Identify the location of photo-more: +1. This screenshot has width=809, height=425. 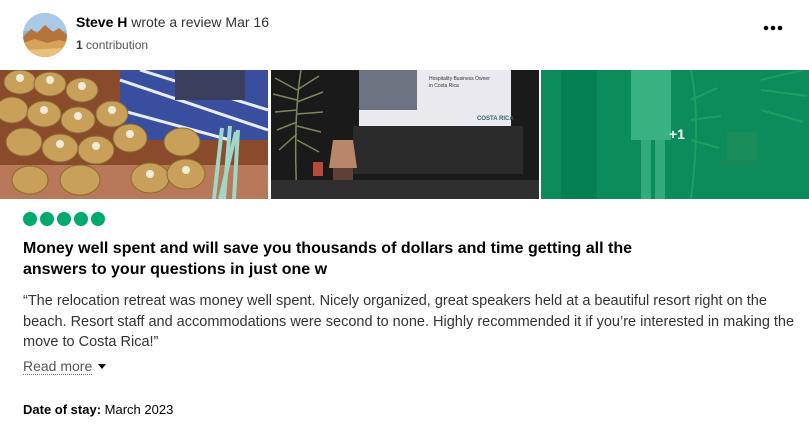
(675, 134).